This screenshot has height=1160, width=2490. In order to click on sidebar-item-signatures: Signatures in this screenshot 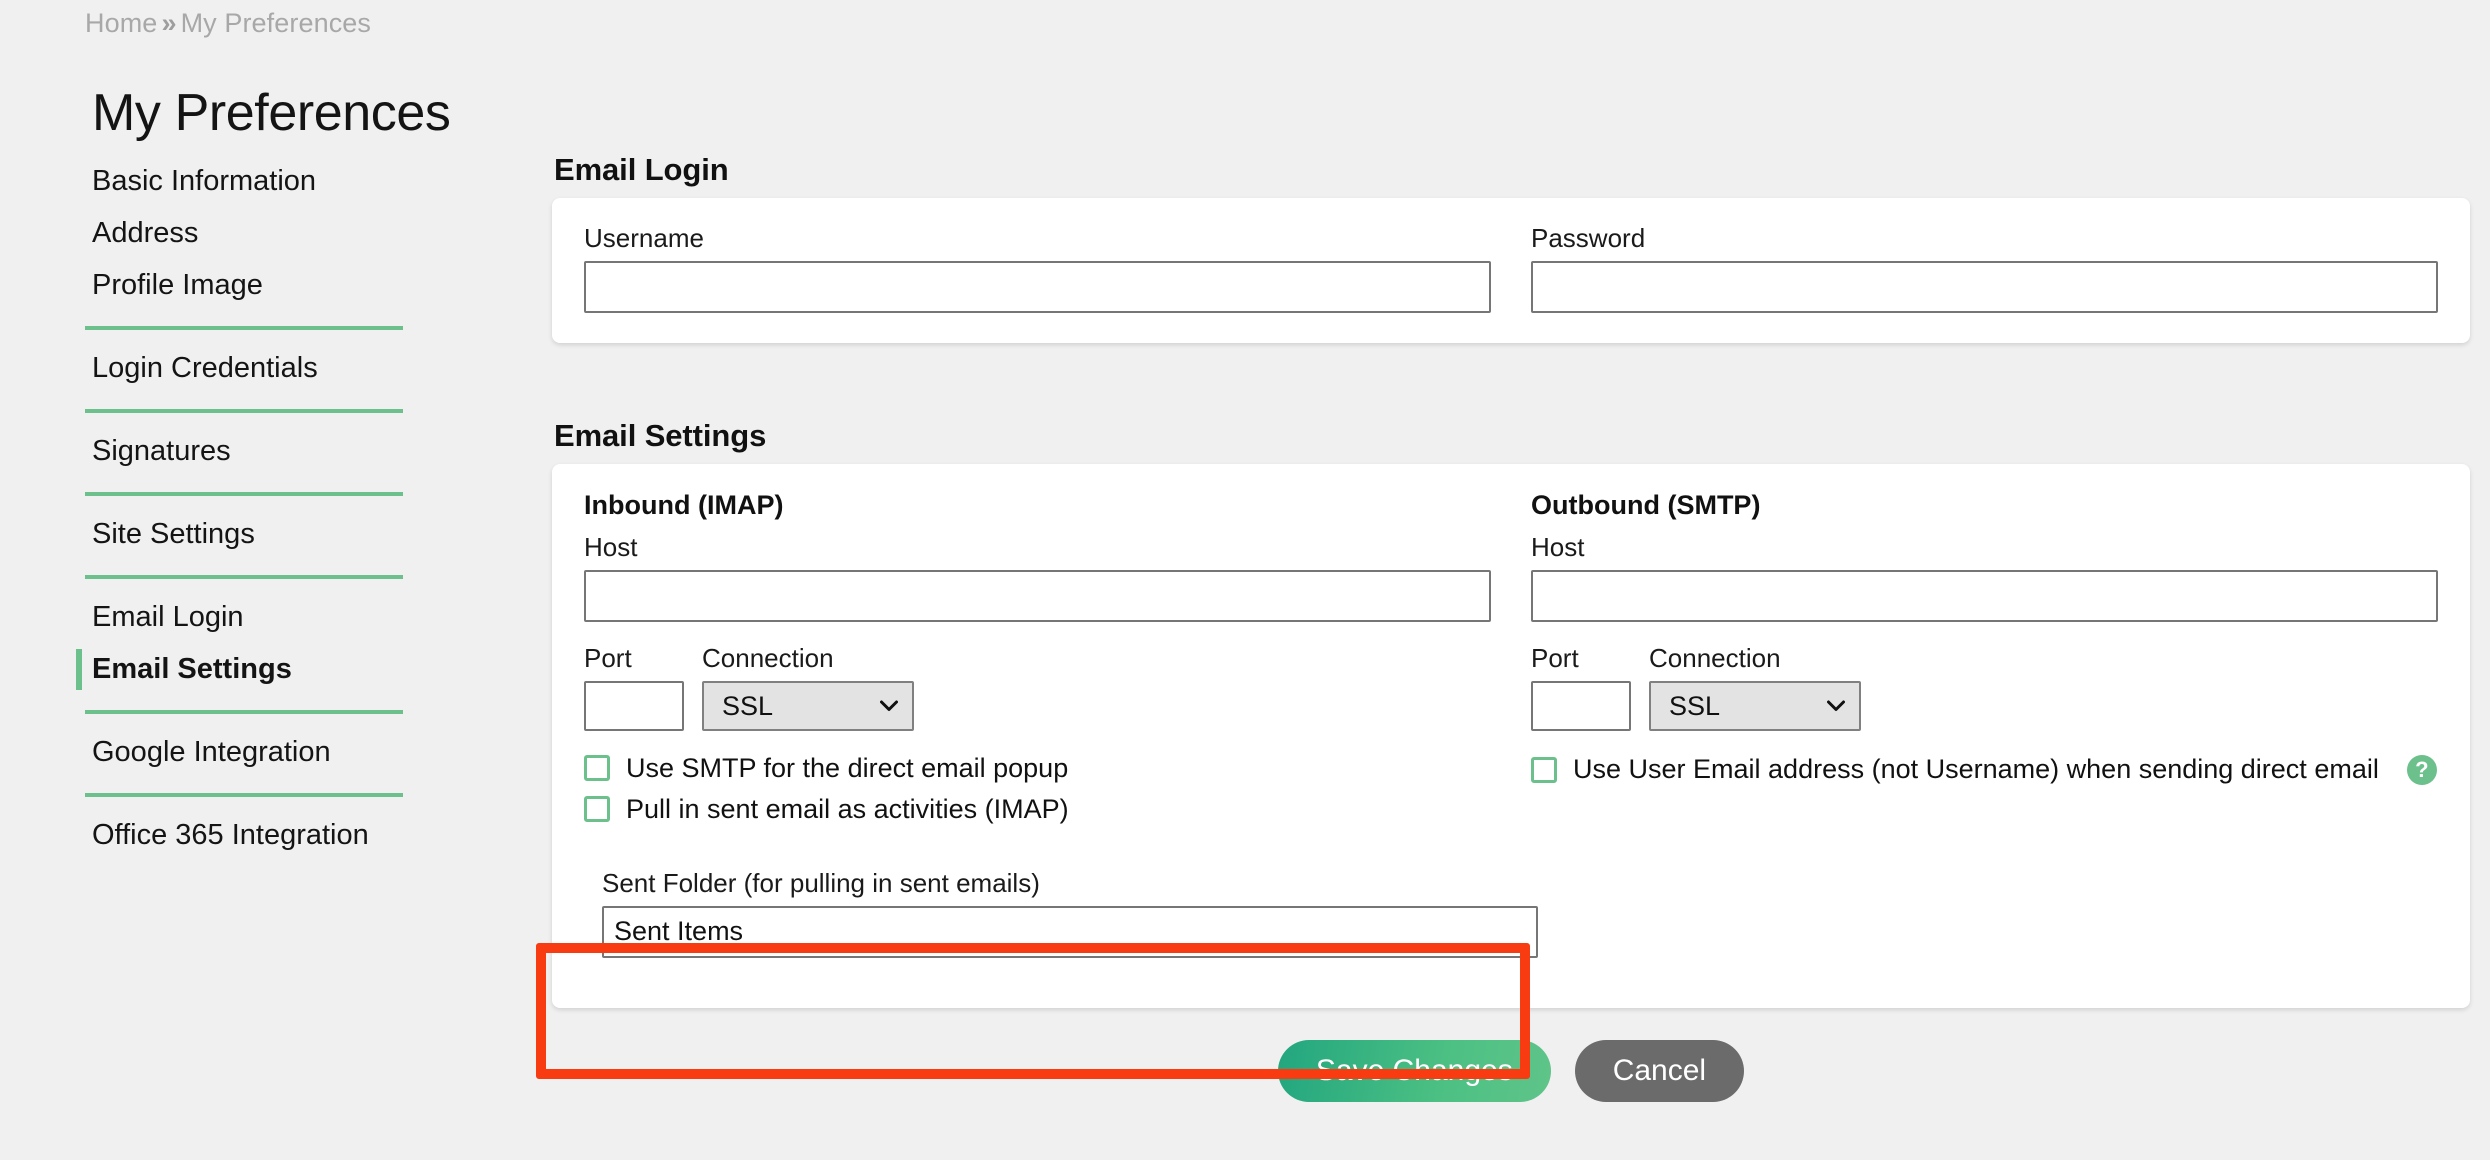, I will do `click(244, 451)`.